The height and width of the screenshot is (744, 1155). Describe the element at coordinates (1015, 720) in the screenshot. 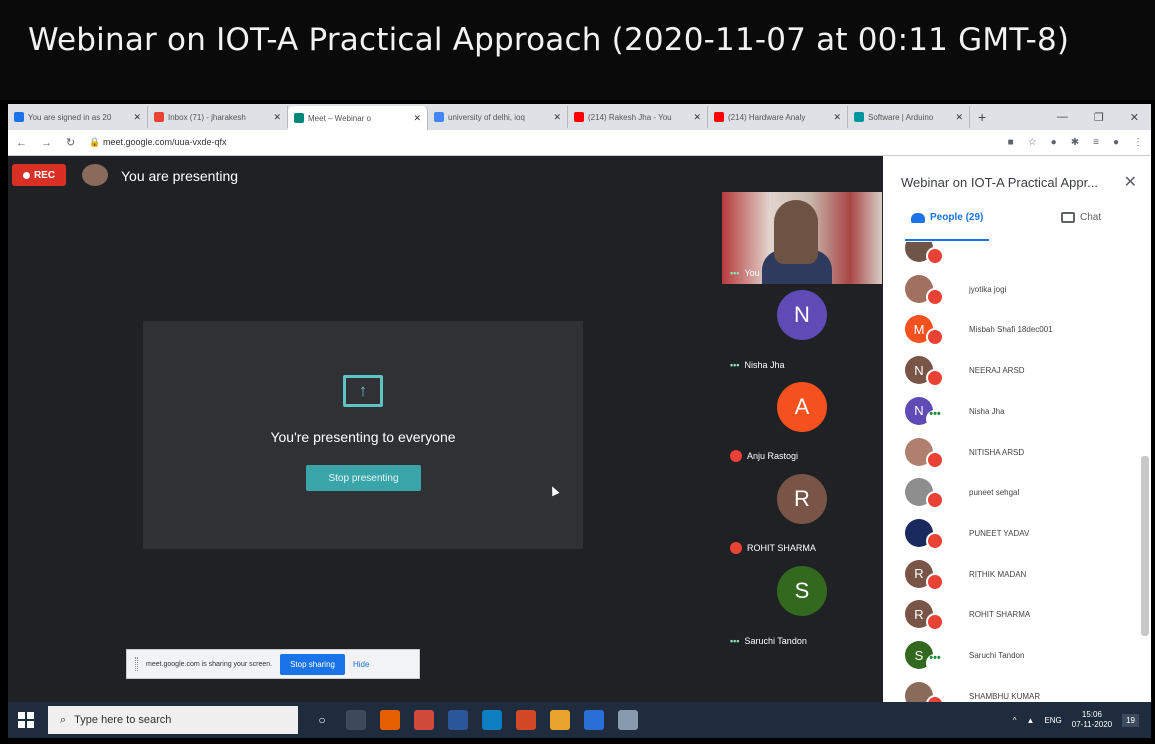

I see `chevron-up-icon: ^` at that location.